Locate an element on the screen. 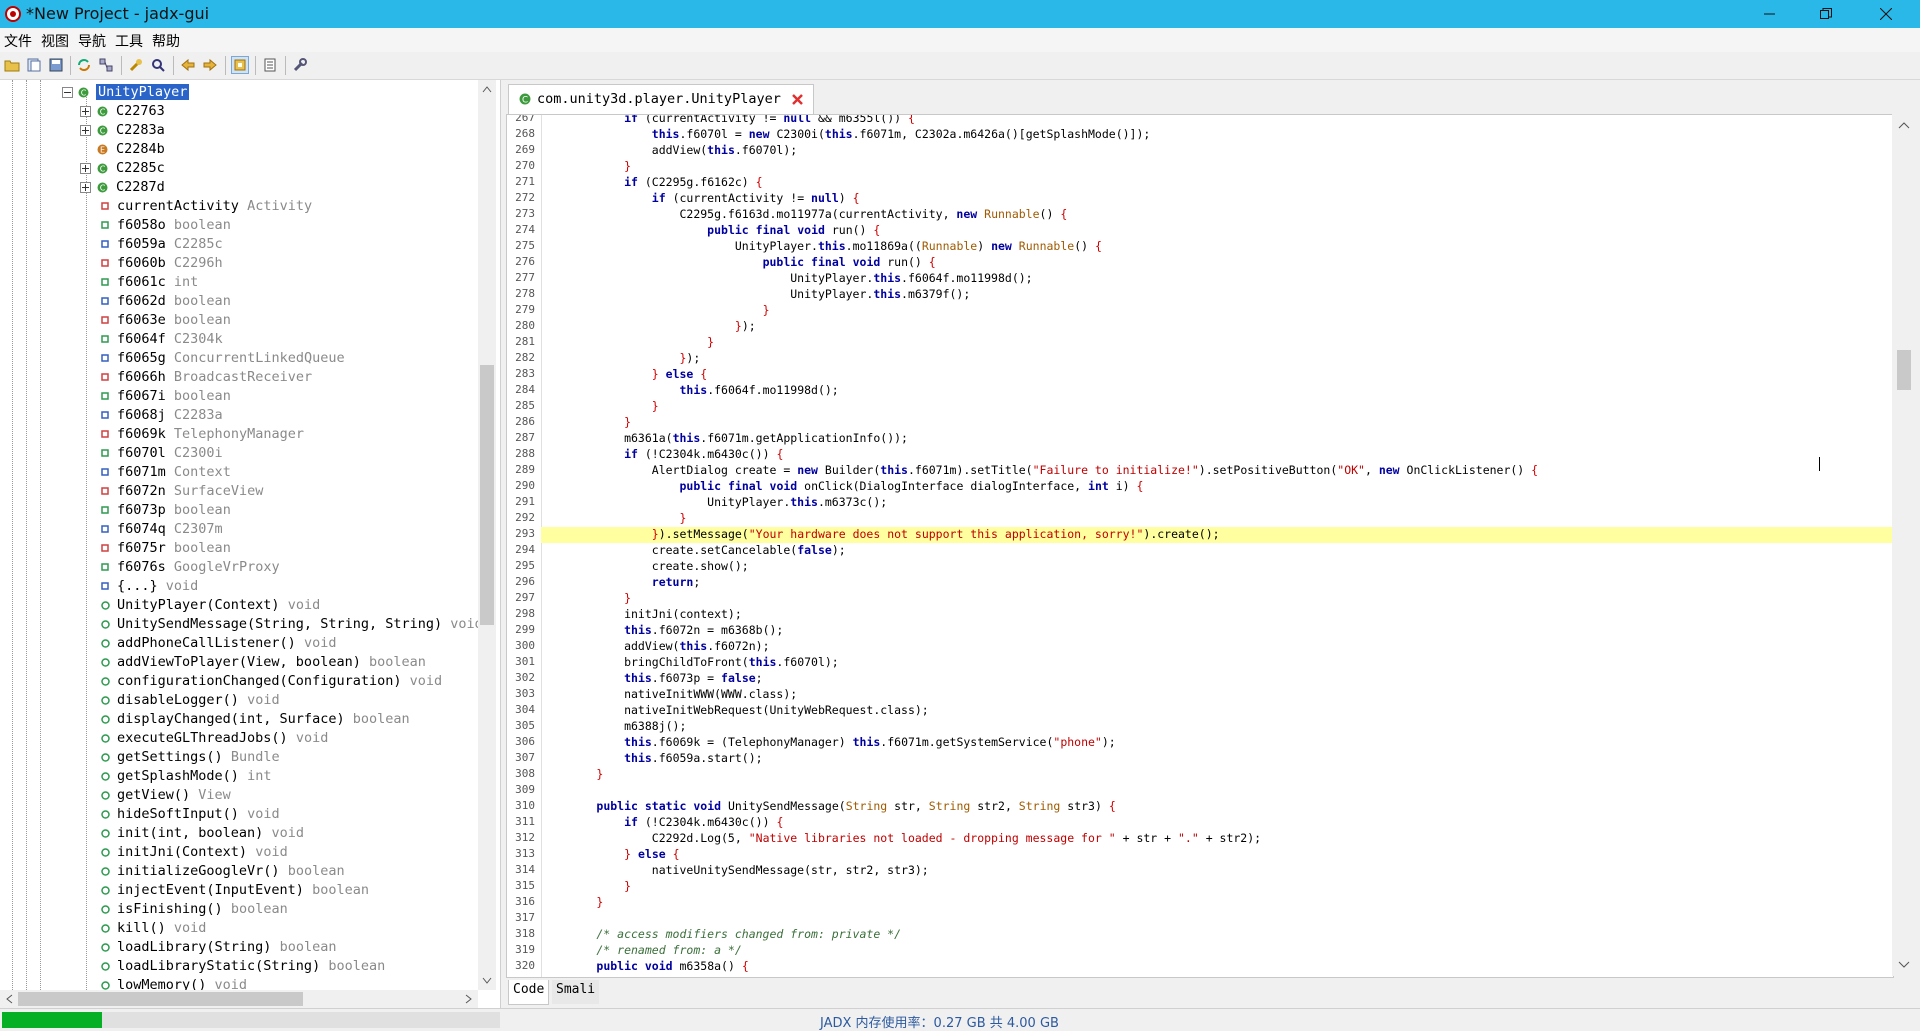 Image resolution: width=1920 pixels, height=1031 pixels. tree-method-node: init(int, boolean) void is located at coordinates (245, 833).